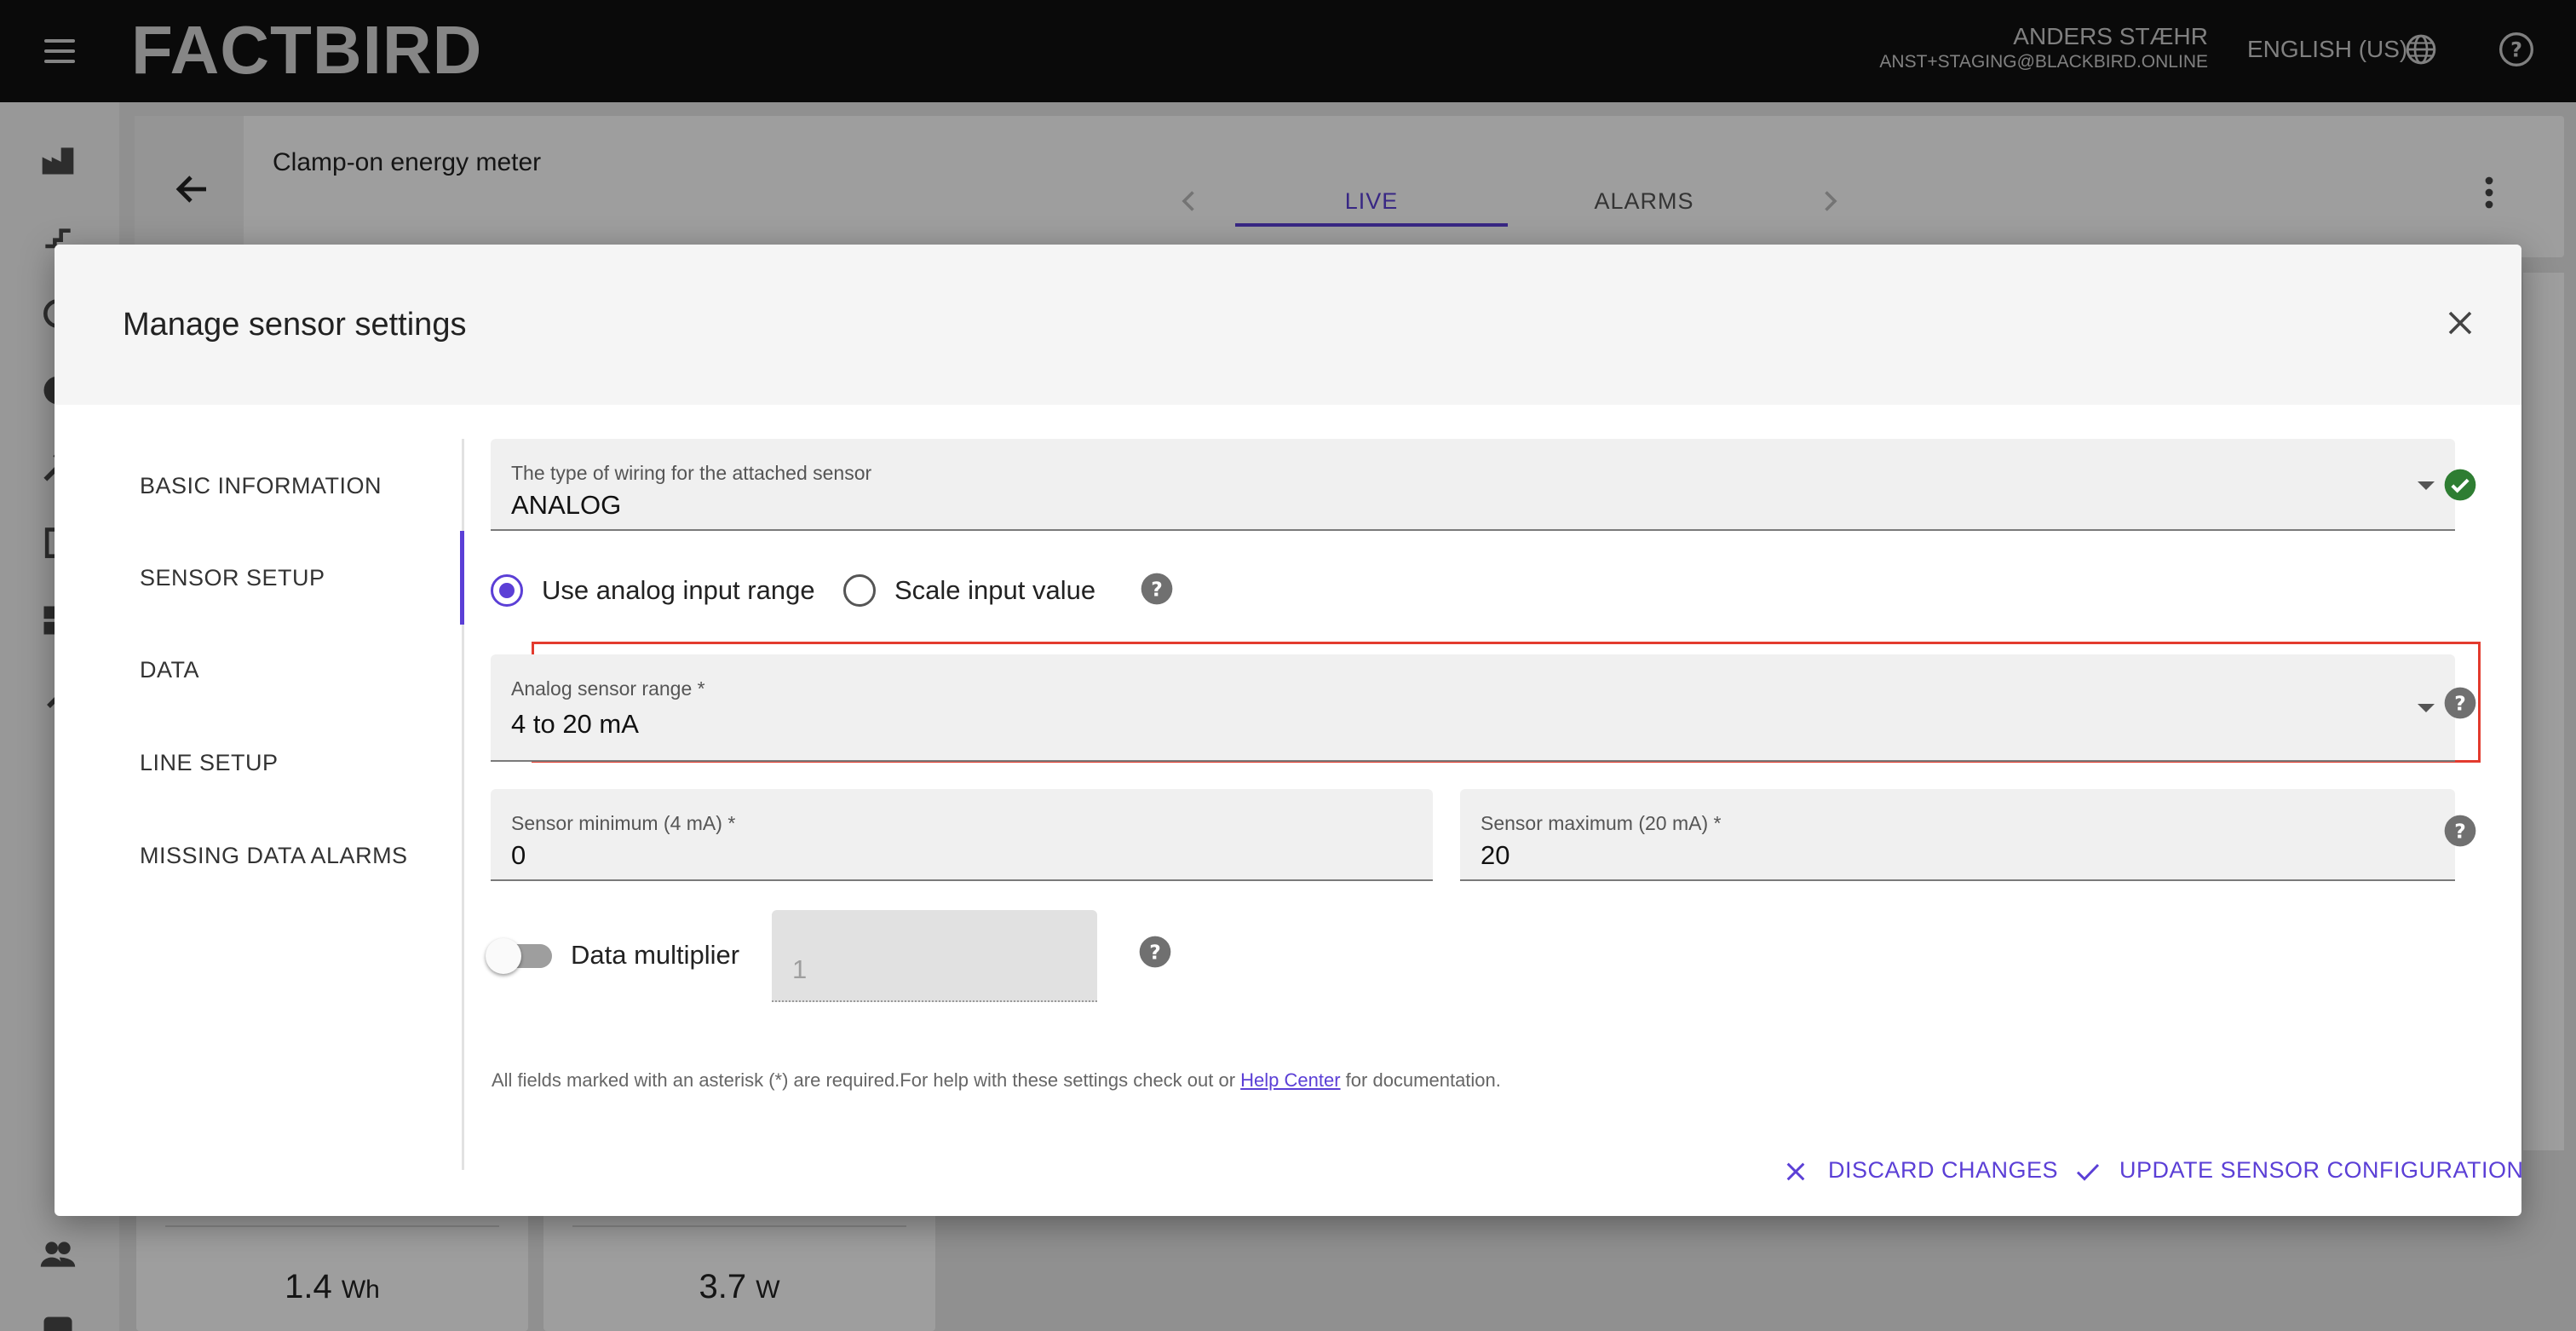 This screenshot has width=2576, height=1331. I want to click on sensor-maximum-input: Sensor maximum (20 mA) * 20, so click(1958, 835).